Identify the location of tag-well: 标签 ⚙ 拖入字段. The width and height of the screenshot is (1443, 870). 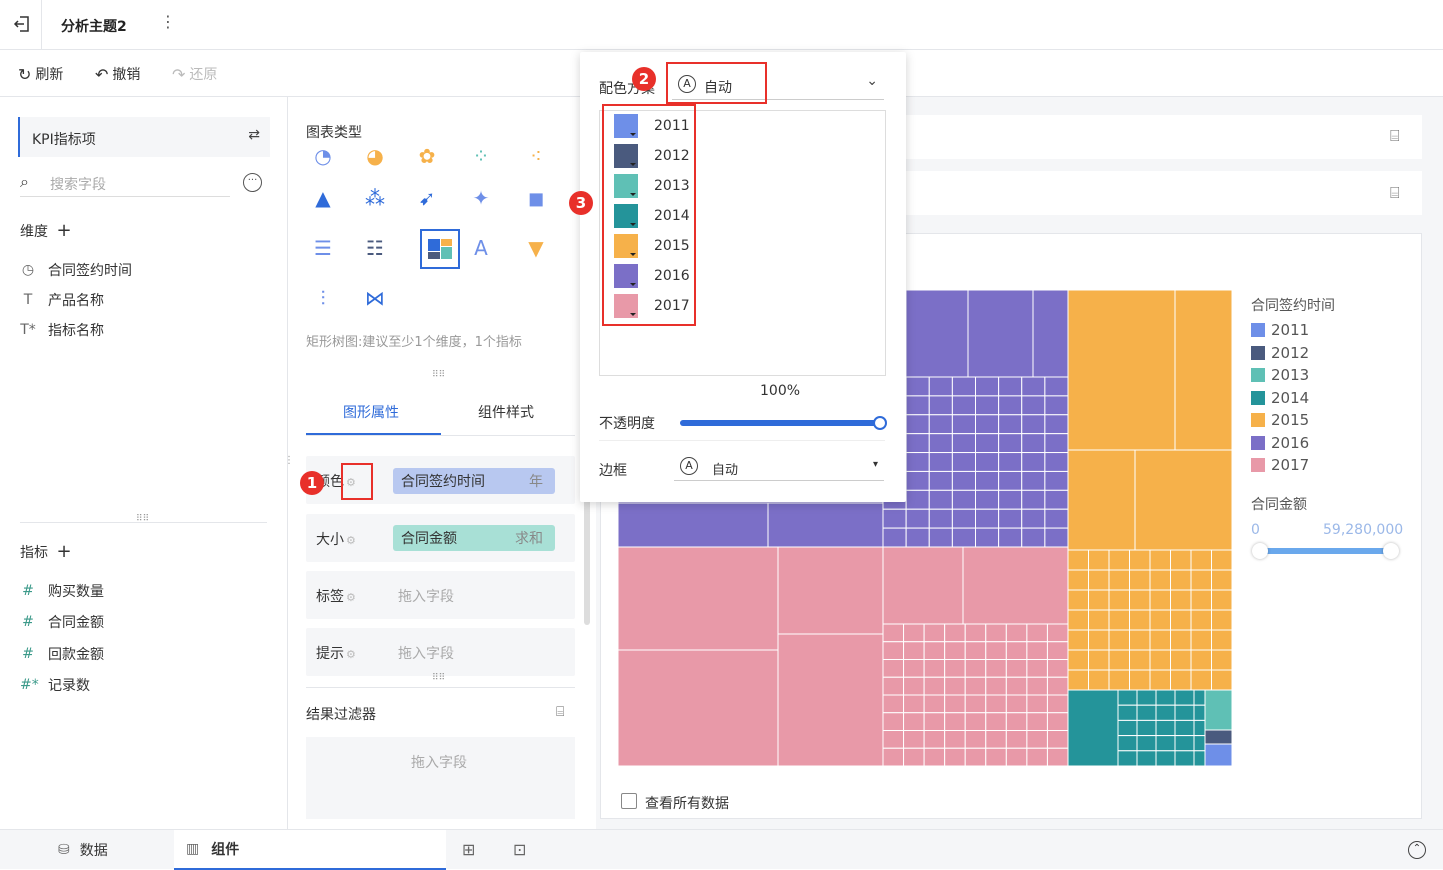
(440, 595).